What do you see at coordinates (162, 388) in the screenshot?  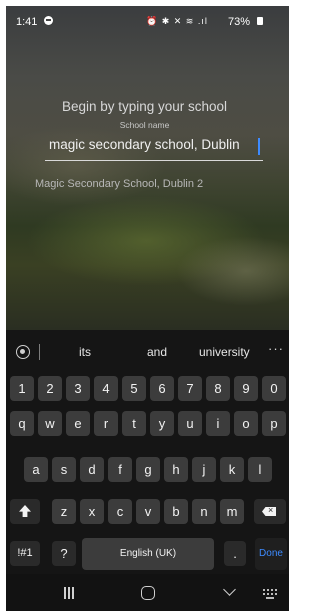 I see `key-6: 6` at bounding box center [162, 388].